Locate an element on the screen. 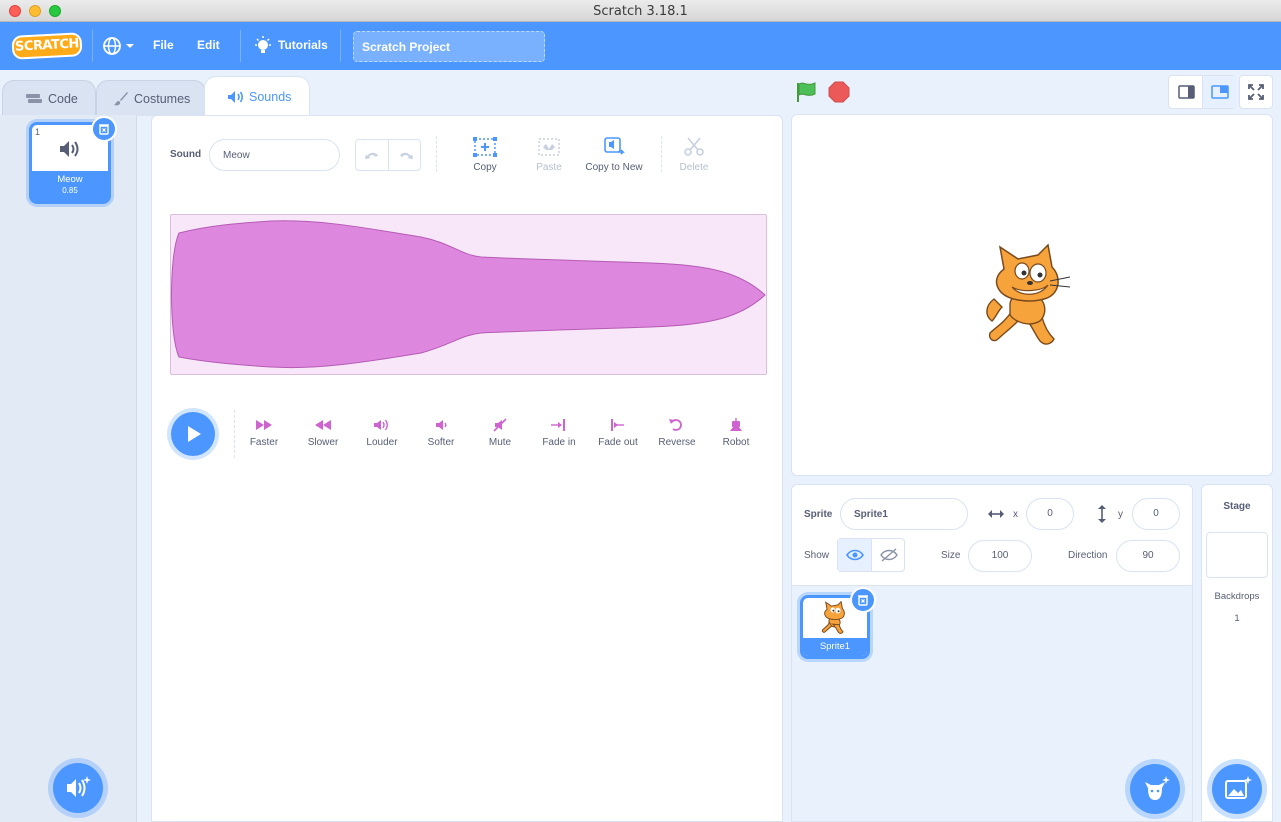 This screenshot has width=1281, height=822. effect-label: Robot is located at coordinates (736, 442).